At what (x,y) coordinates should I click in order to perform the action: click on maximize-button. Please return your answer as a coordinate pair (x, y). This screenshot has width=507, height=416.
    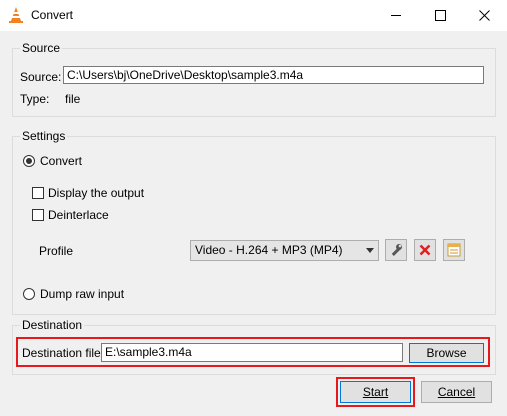
    Looking at the image, I should click on (440, 15).